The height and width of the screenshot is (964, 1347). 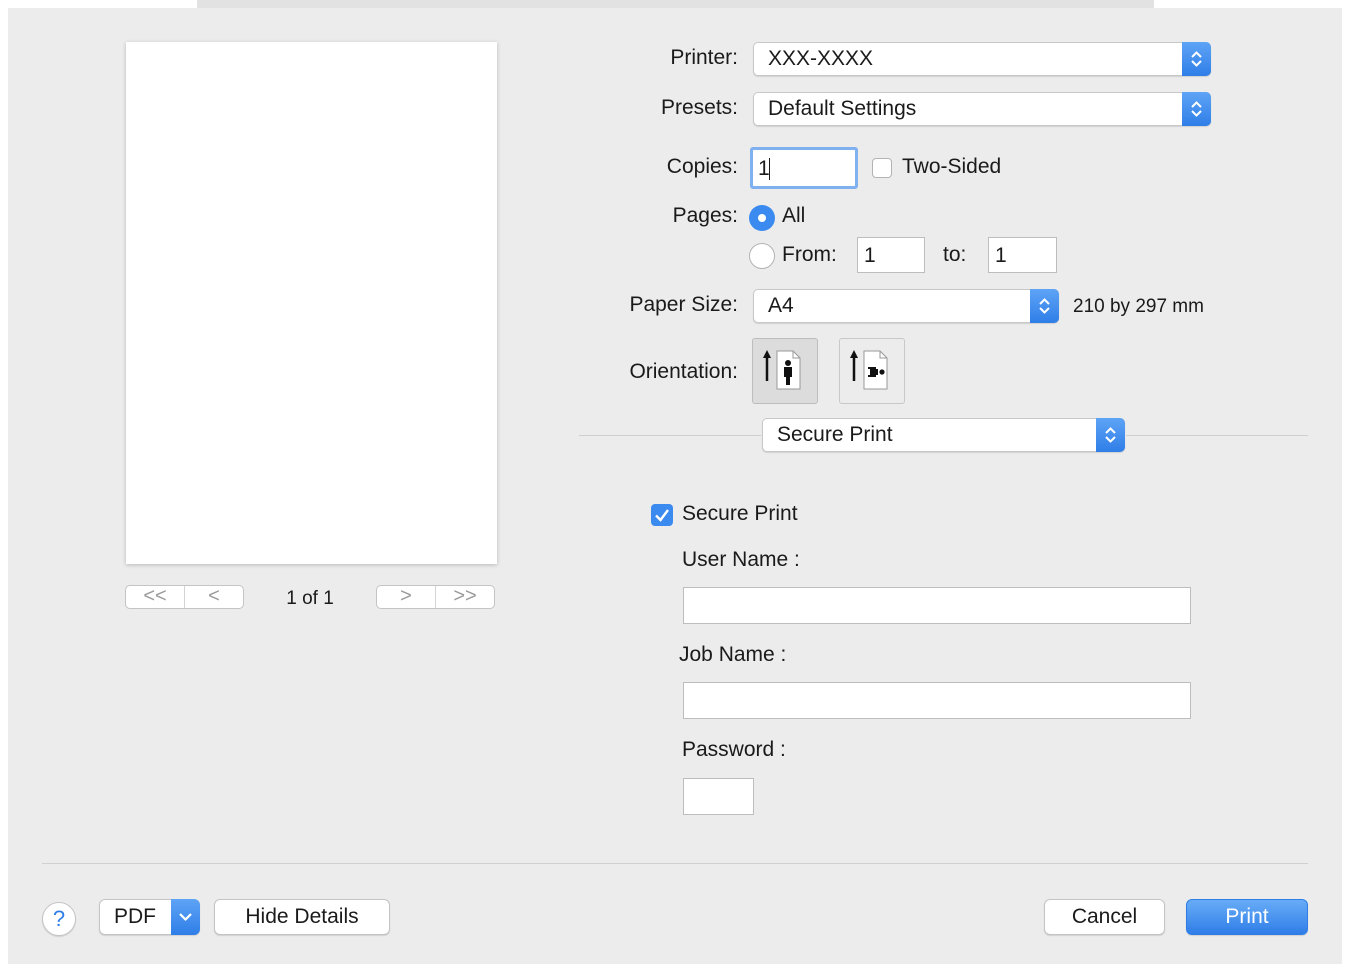 I want to click on cancel-button: Cancel, so click(x=1104, y=917).